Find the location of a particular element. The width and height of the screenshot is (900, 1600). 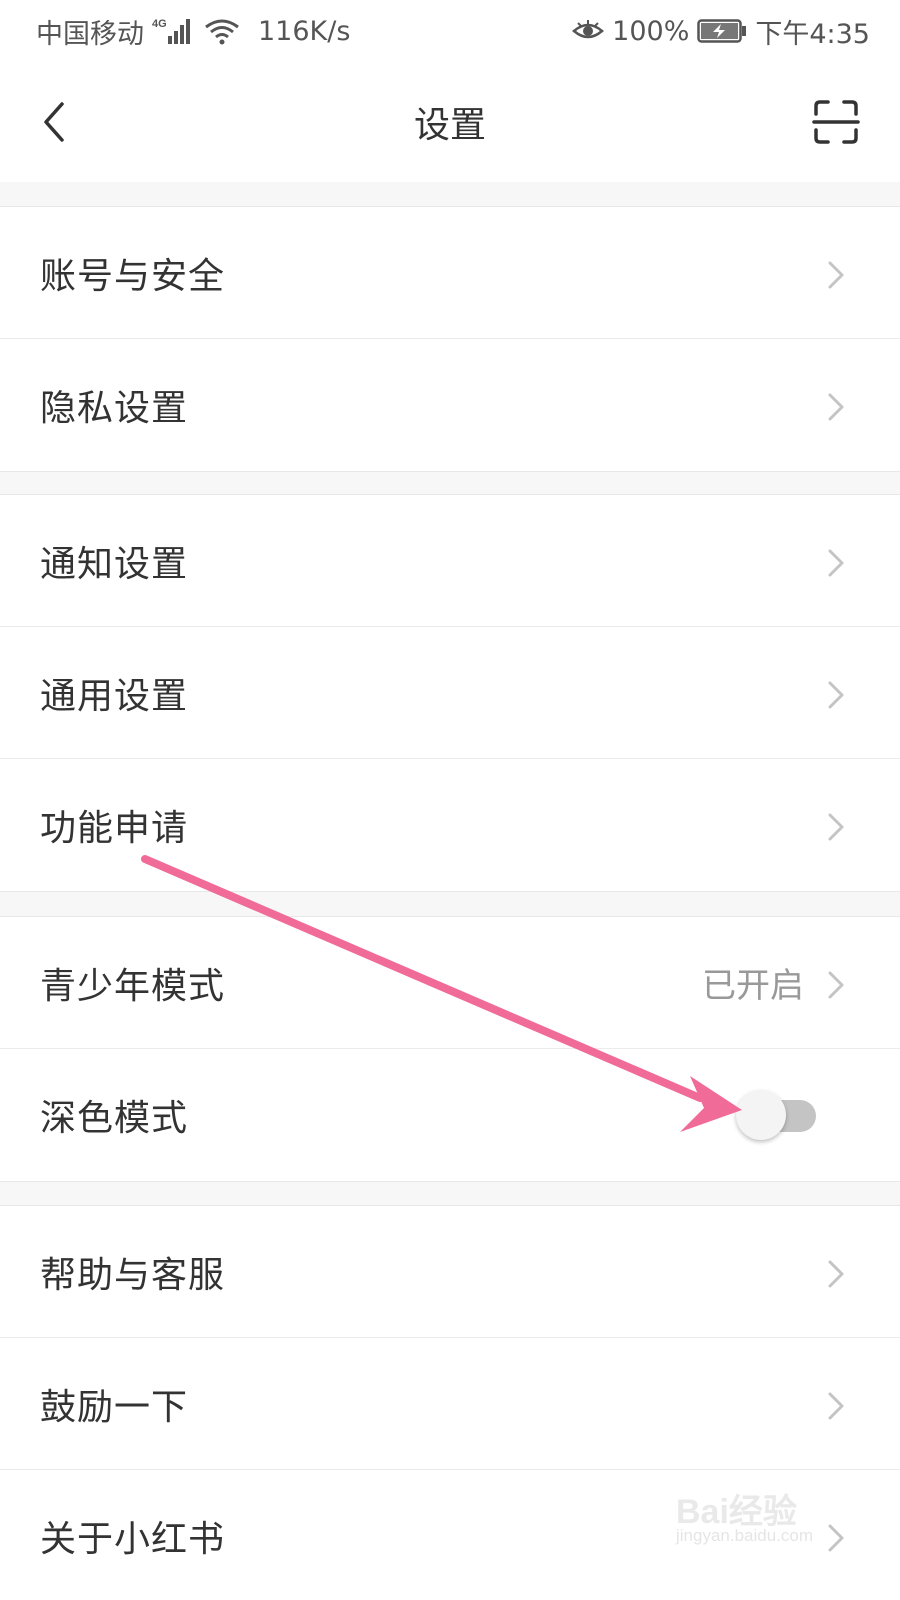

menu-item-label: 隐私设置 is located at coordinates (114, 408).